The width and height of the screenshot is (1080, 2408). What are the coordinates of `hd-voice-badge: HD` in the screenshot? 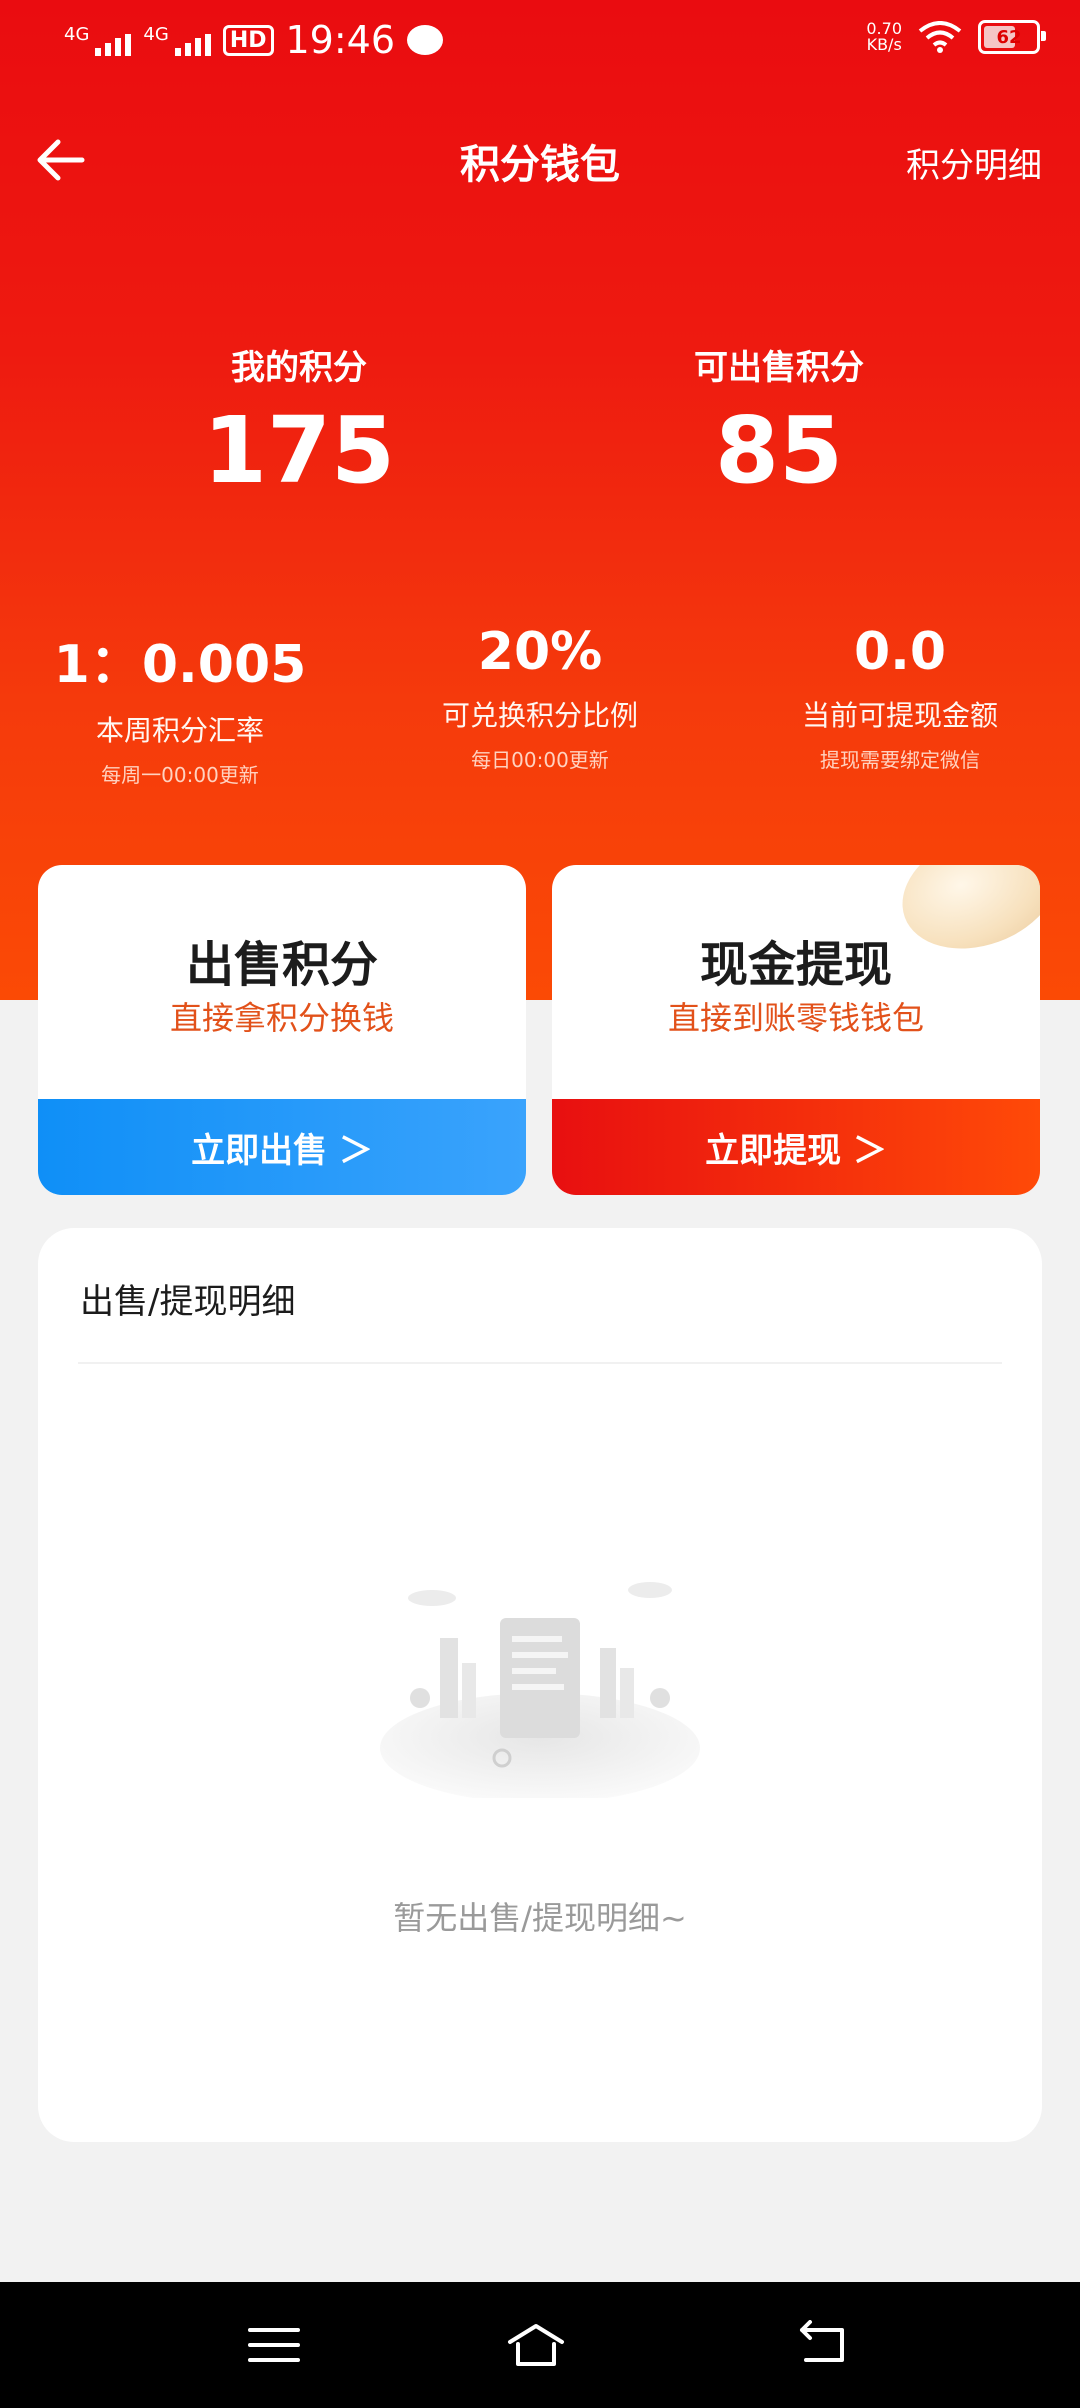 It's located at (248, 40).